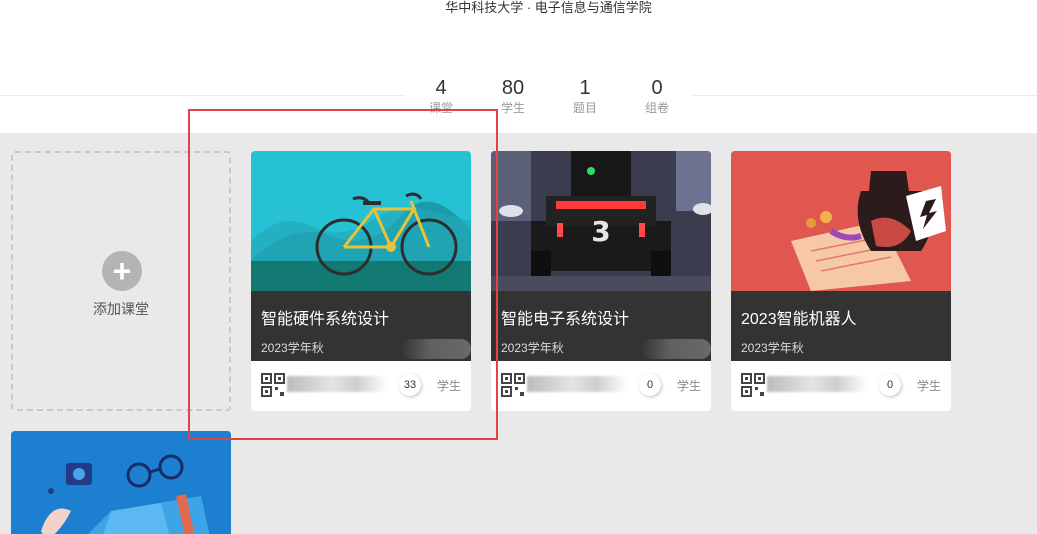 Image resolution: width=1037 pixels, height=534 pixels. I want to click on course-card: 3 智能电子系统设计 2023学年秋 0 学生, so click(601, 281).